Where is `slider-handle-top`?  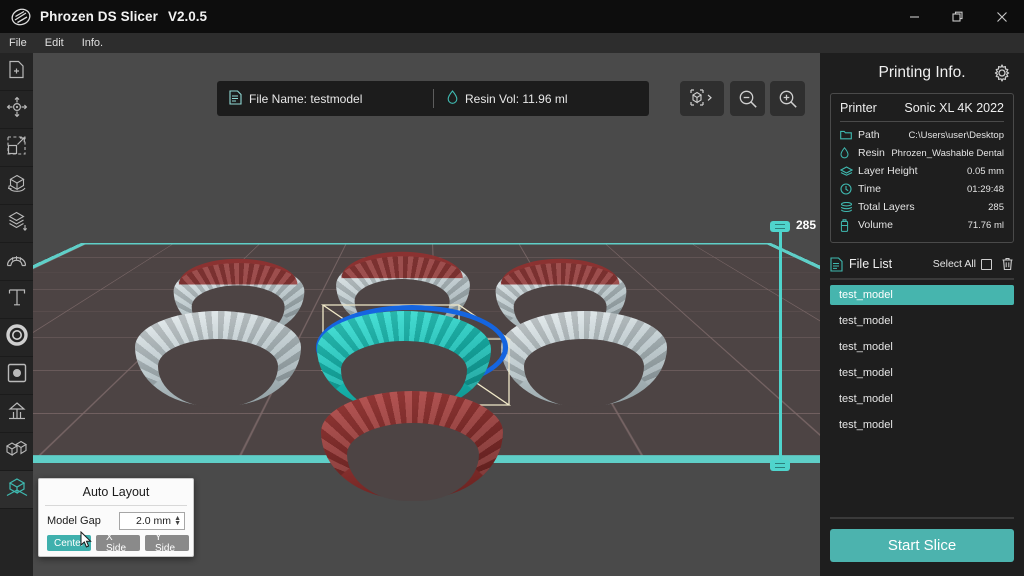 slider-handle-top is located at coordinates (780, 226).